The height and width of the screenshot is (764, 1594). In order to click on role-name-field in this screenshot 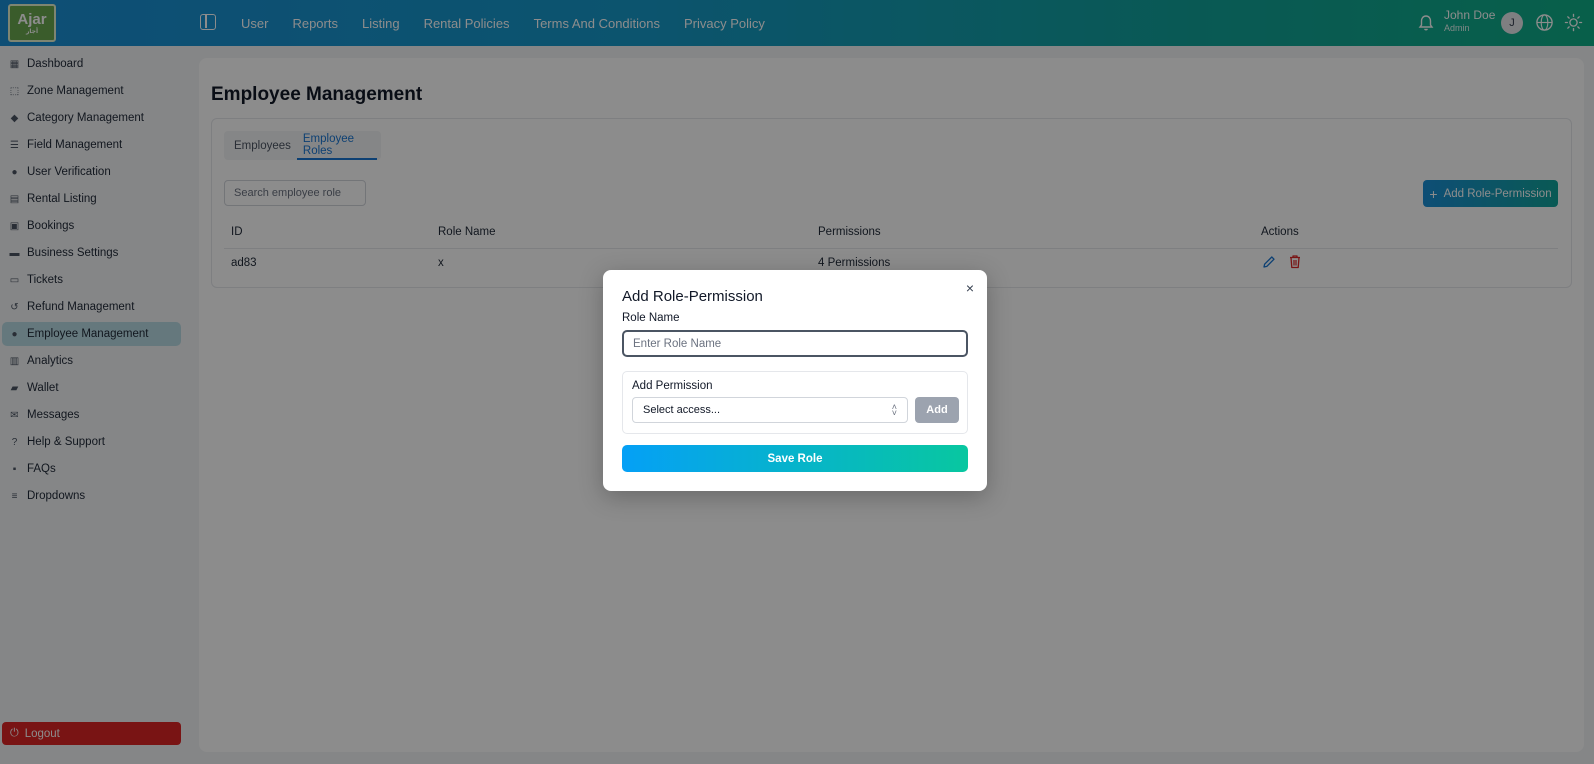, I will do `click(795, 343)`.